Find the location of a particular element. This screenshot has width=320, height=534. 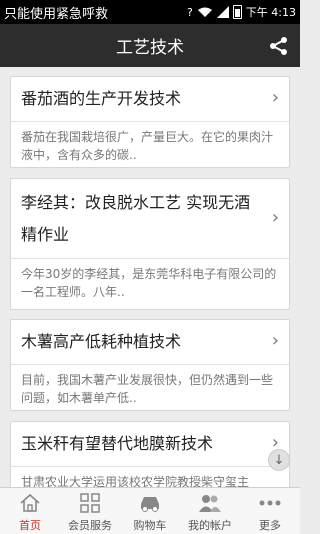

article-snippet: 番茄在我国栽培很广，产量巨大。在它的果肉汁液中，含有众多的碳.. is located at coordinates (147, 146).